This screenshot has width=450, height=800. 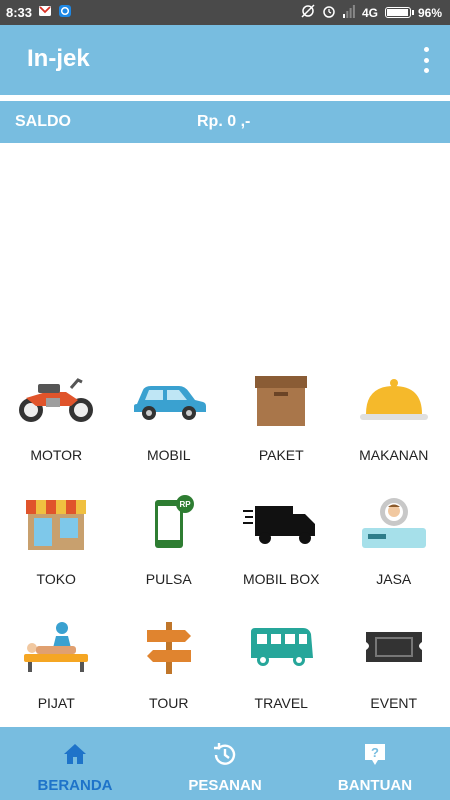 What do you see at coordinates (393, 399) in the screenshot?
I see `food-cloche-icon` at bounding box center [393, 399].